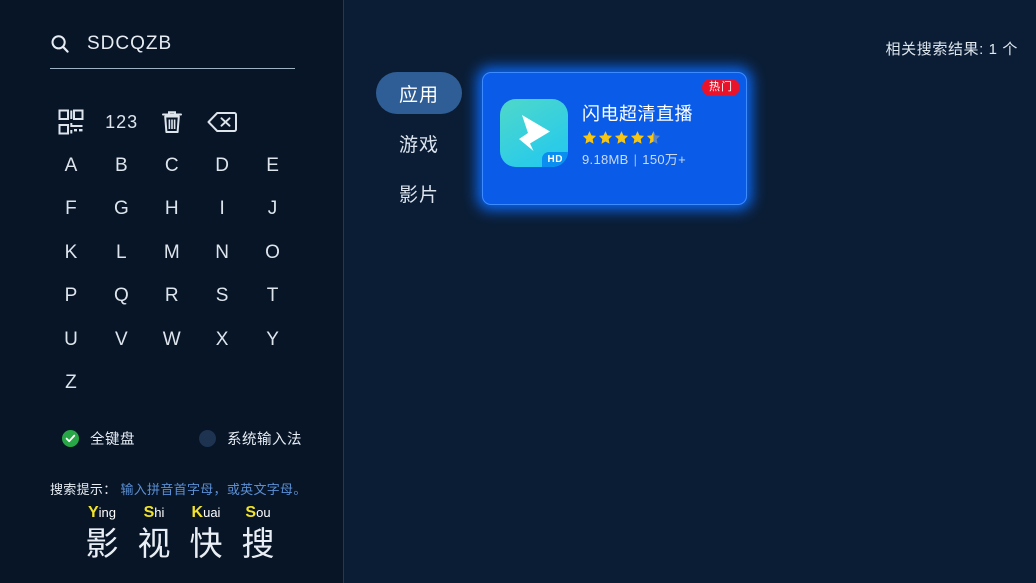 Image resolution: width=1036 pixels, height=583 pixels. I want to click on input-method-options: 全键盘 系统输入法, so click(182, 438).